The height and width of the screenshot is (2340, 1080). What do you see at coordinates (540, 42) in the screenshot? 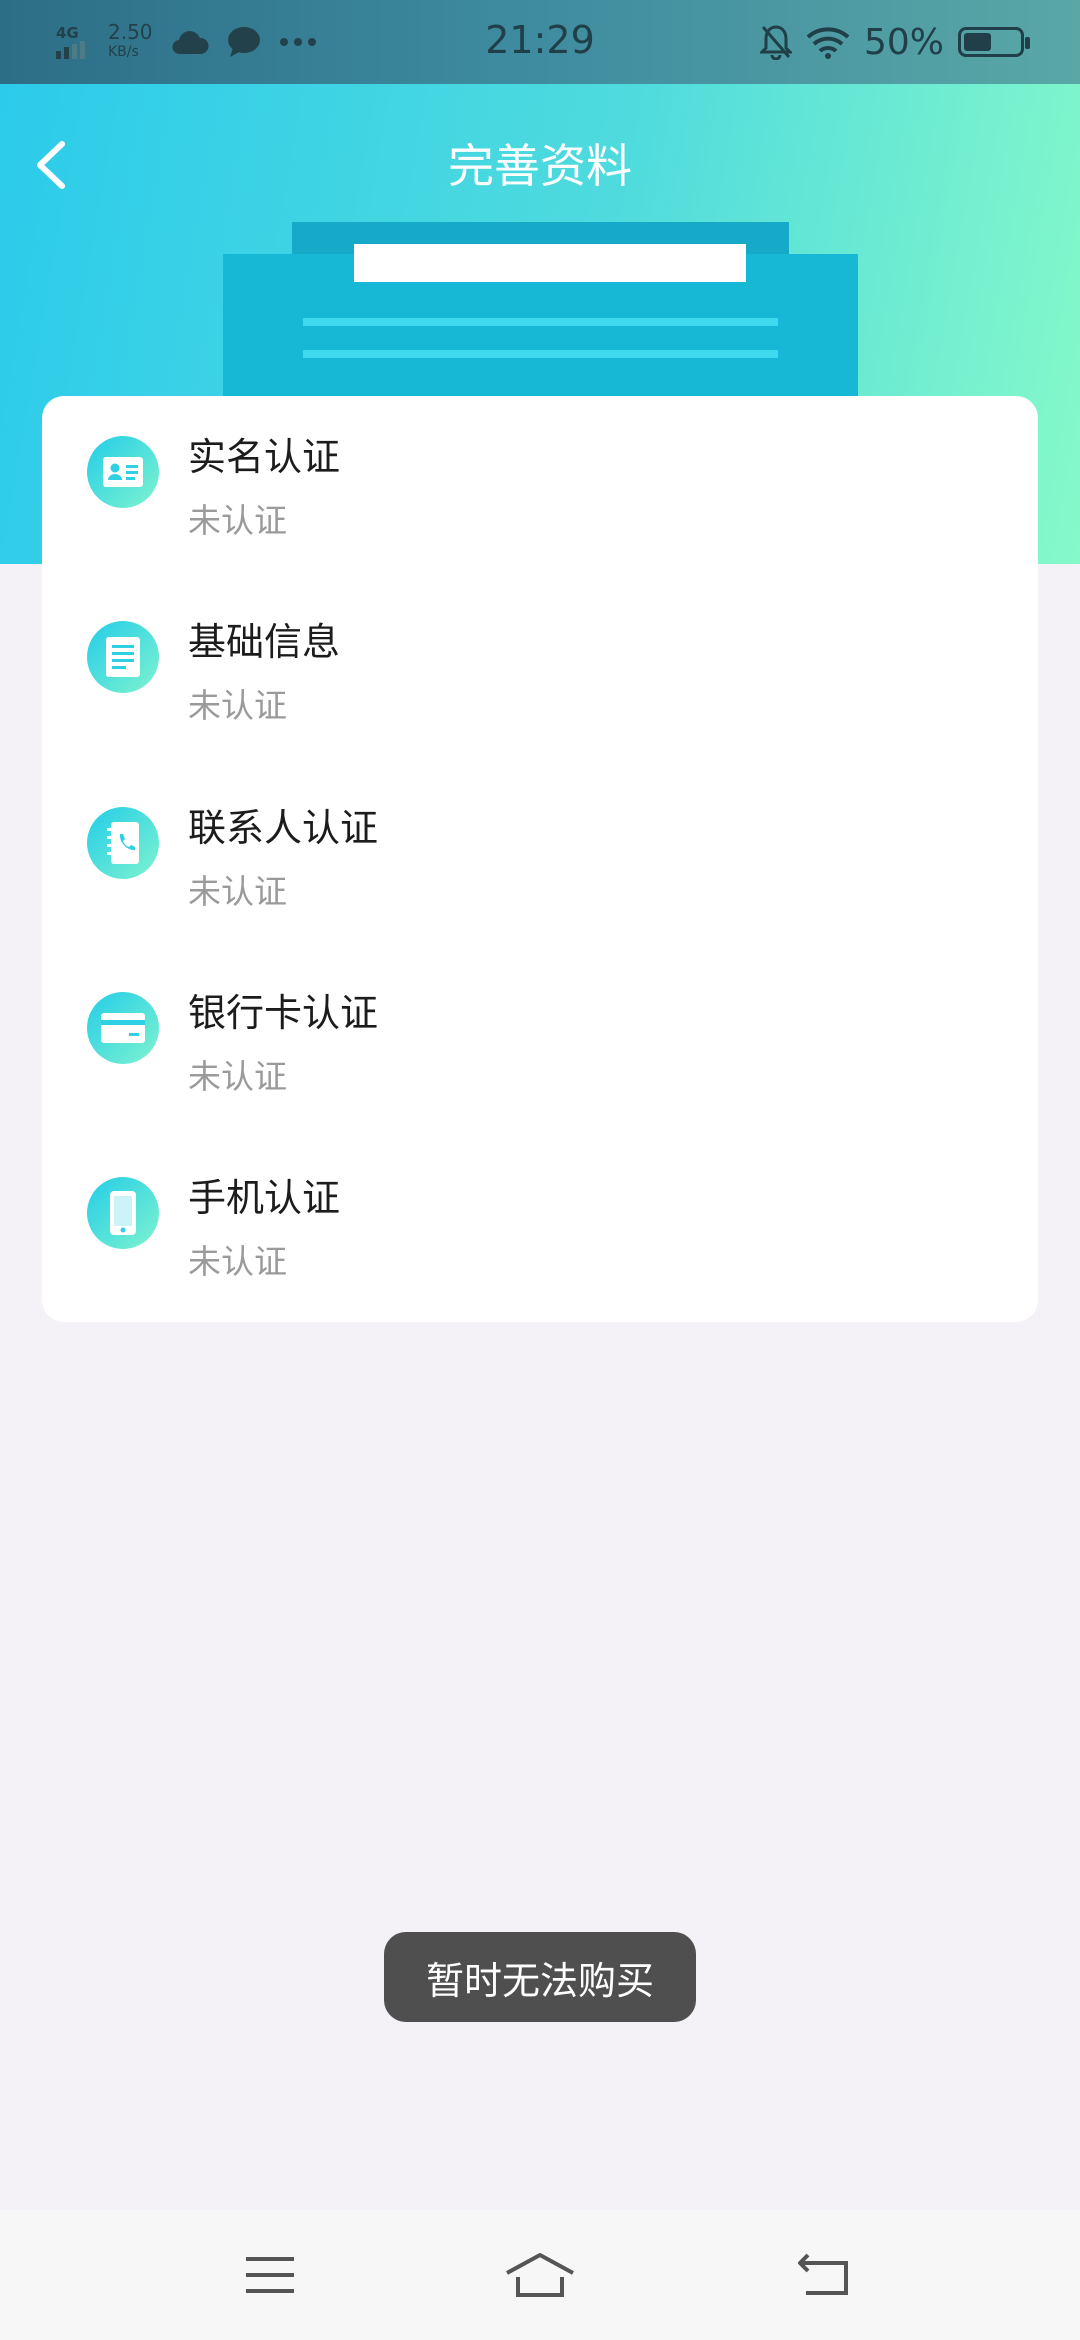
I see `status-bar: 4G 2.50 KB/s 21:29 50%` at bounding box center [540, 42].